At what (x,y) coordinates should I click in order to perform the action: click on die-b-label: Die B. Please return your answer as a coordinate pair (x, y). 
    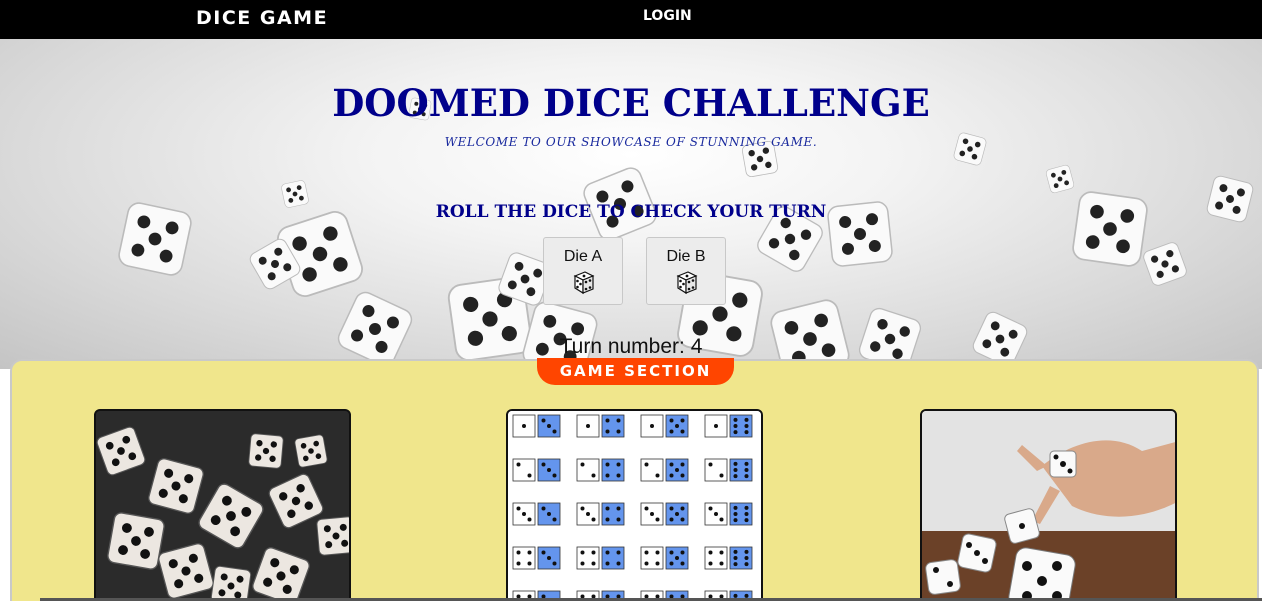
    Looking at the image, I should click on (686, 256).